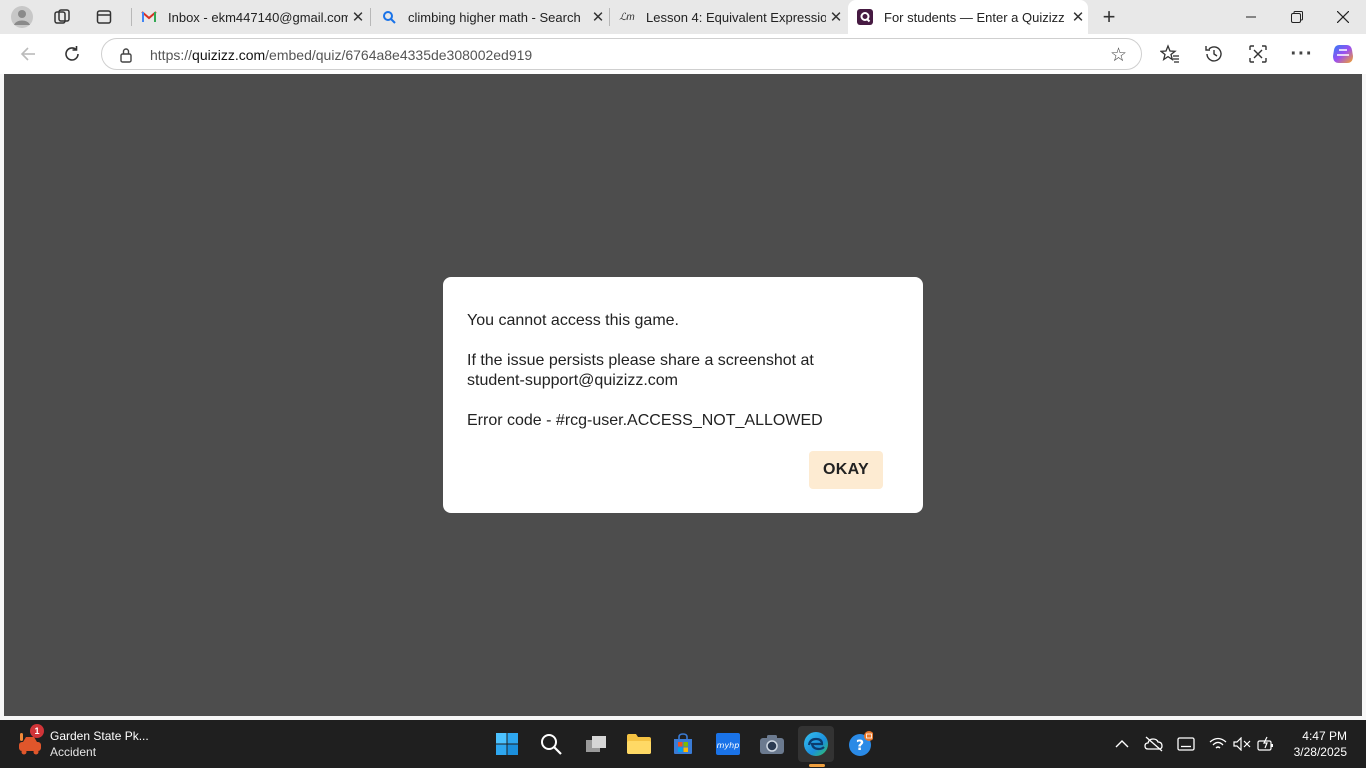 The height and width of the screenshot is (768, 1366). Describe the element at coordinates (399, 55) in the screenshot. I see `url-path: /embed/quiz/6764a8e4335de308002ed919` at that location.